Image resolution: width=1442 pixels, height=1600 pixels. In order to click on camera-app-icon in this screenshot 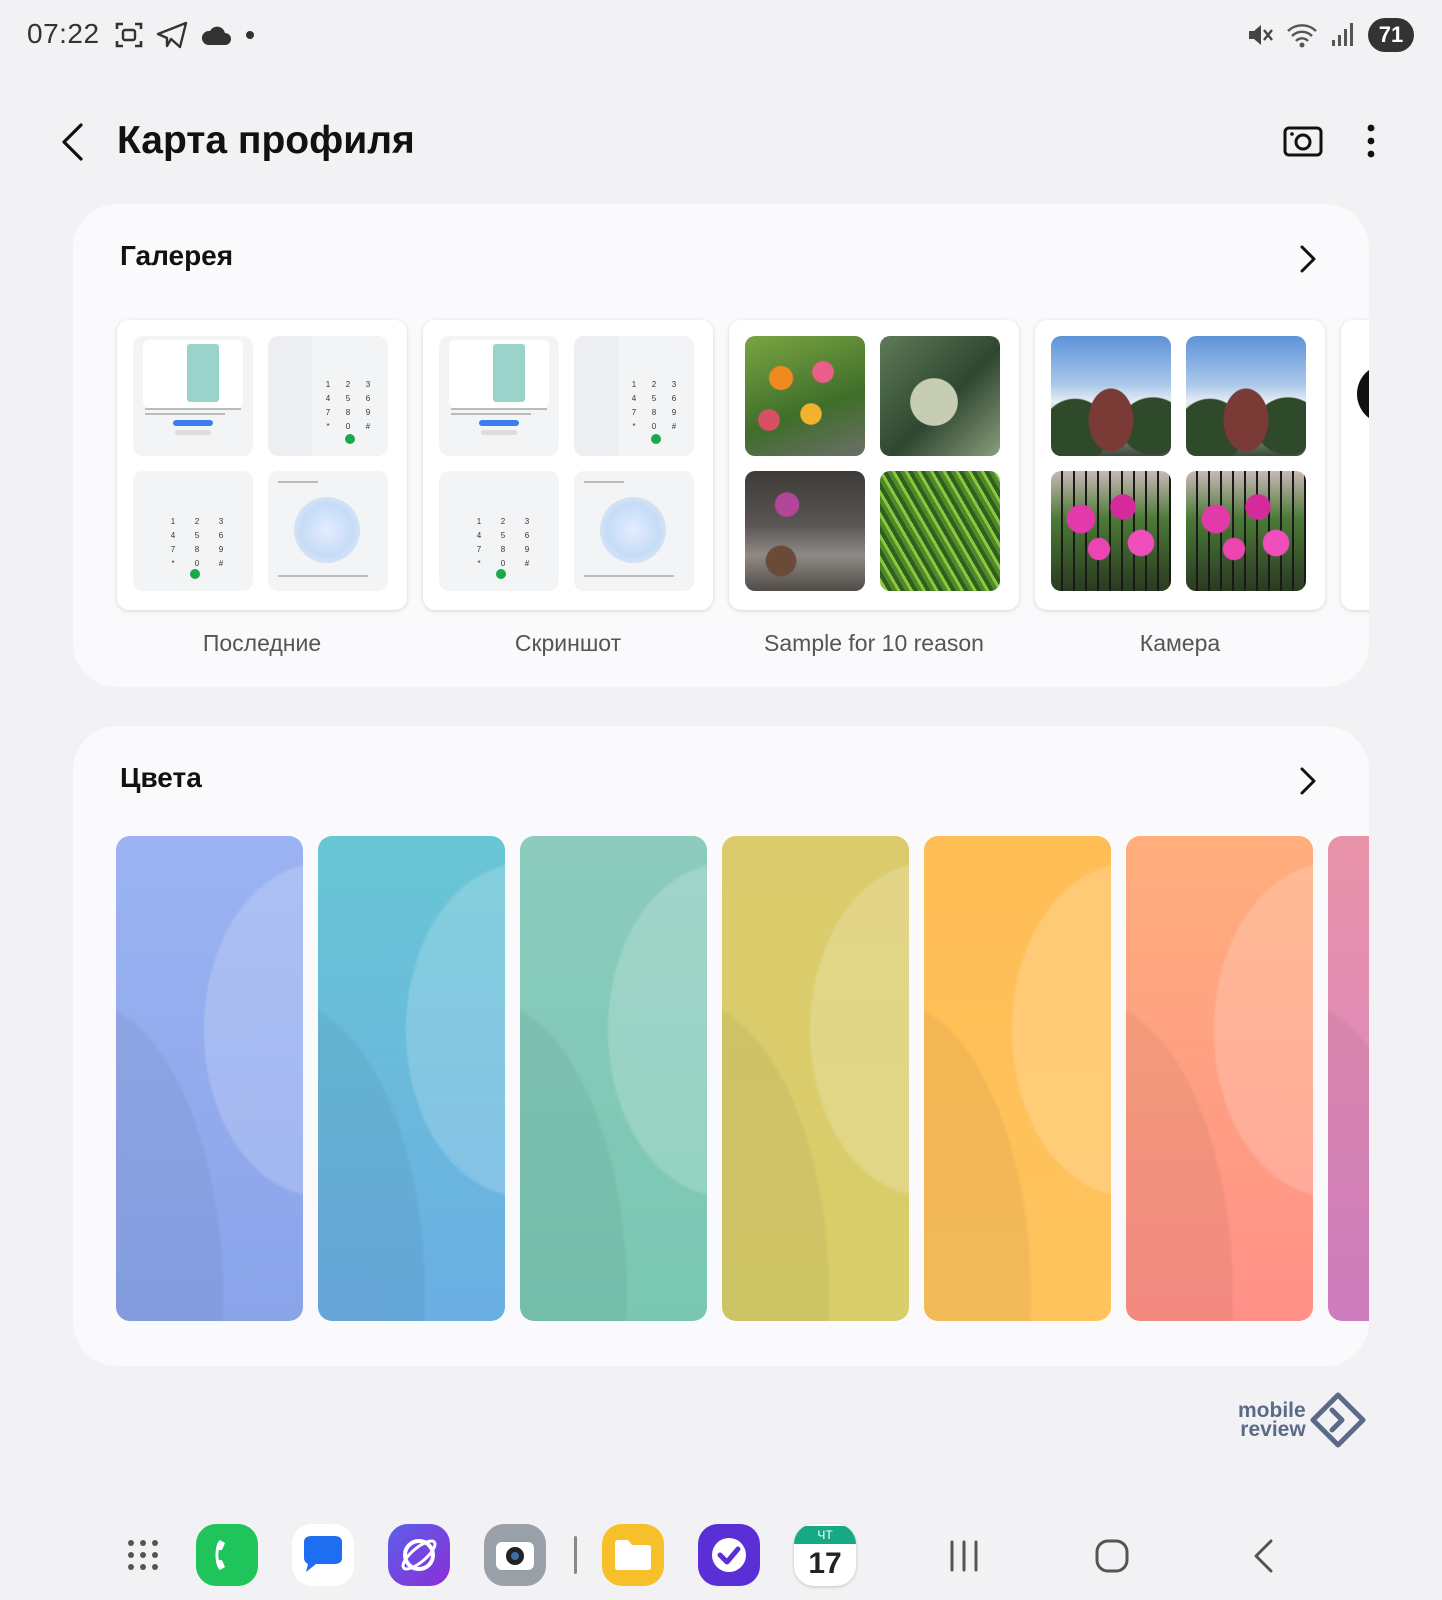, I will do `click(515, 1556)`.